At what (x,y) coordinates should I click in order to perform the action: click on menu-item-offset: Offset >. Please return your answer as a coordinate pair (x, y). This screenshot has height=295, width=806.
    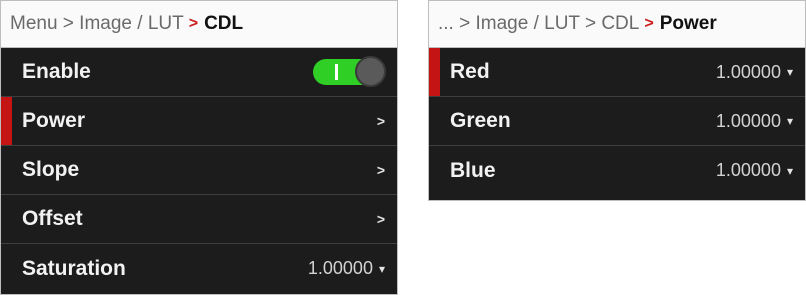
    Looking at the image, I should click on (199, 219).